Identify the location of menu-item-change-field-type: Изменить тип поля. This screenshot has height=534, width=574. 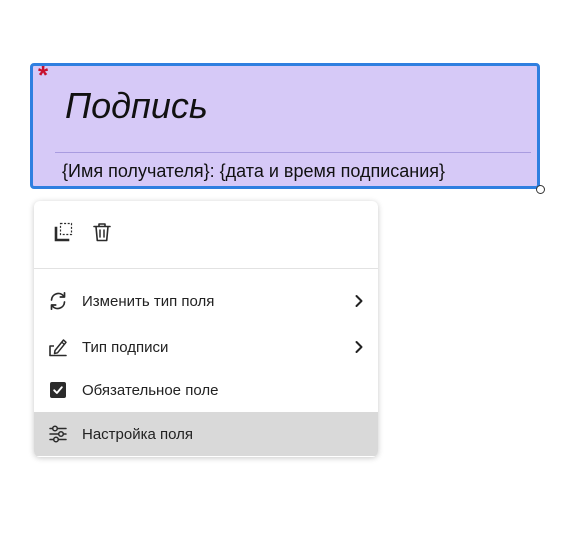
(206, 301).